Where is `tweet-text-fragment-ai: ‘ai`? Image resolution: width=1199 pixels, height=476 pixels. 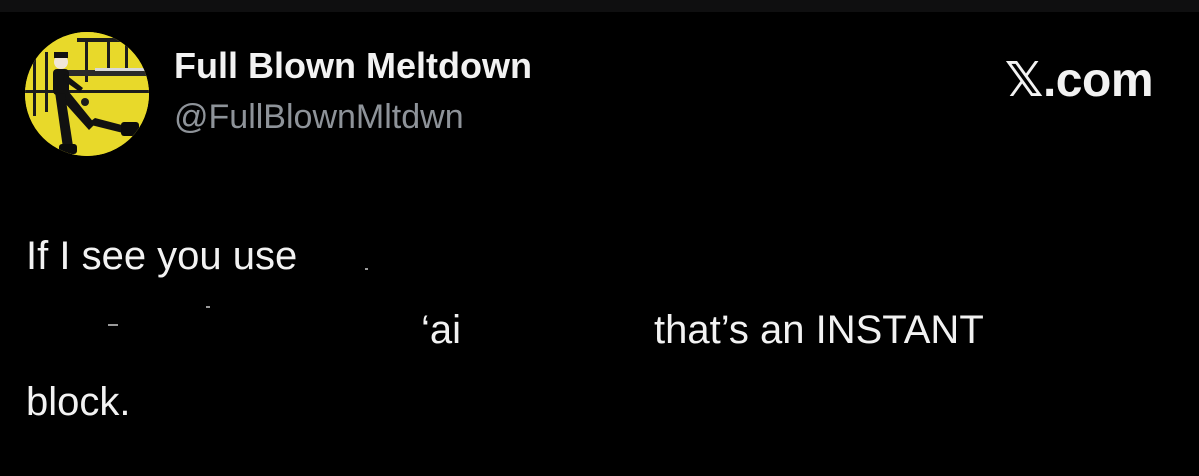 tweet-text-fragment-ai: ‘ai is located at coordinates (441, 330).